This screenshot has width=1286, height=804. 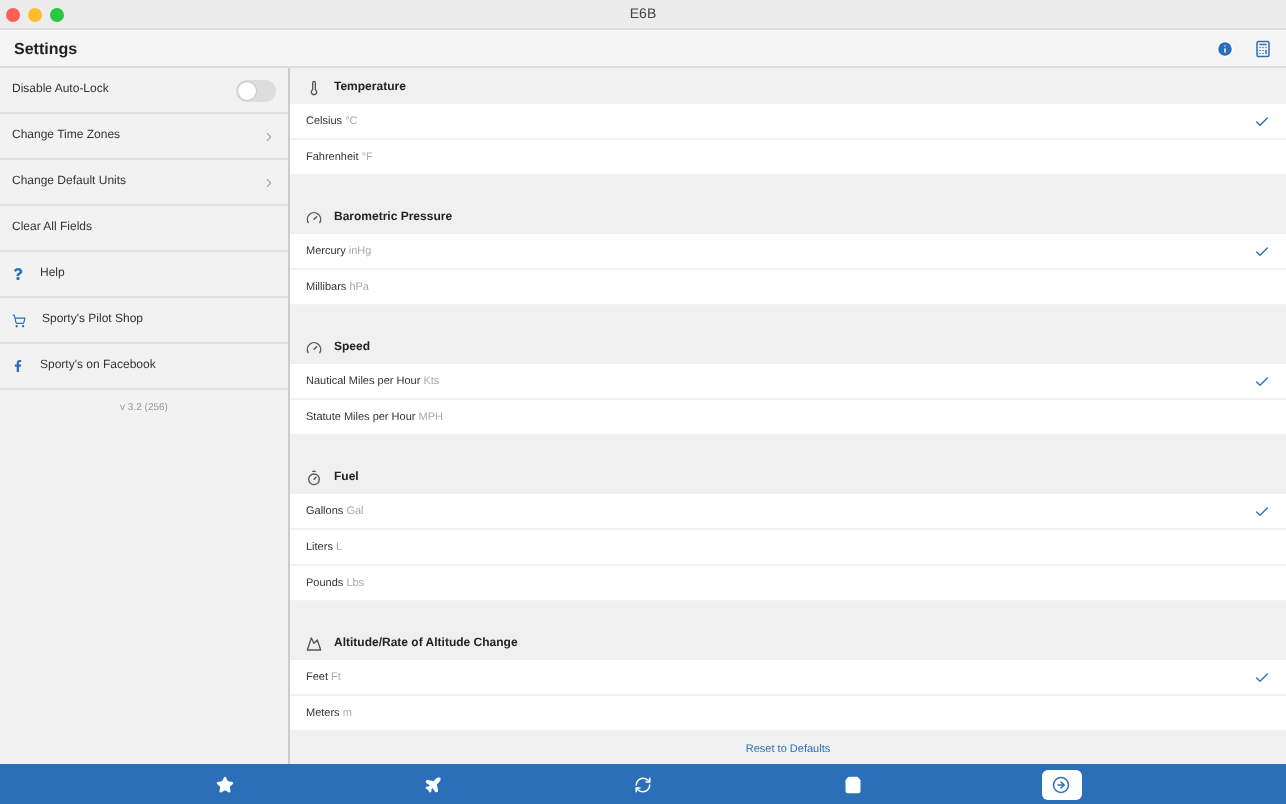 What do you see at coordinates (256, 90) in the screenshot?
I see `auto-lock-toggle` at bounding box center [256, 90].